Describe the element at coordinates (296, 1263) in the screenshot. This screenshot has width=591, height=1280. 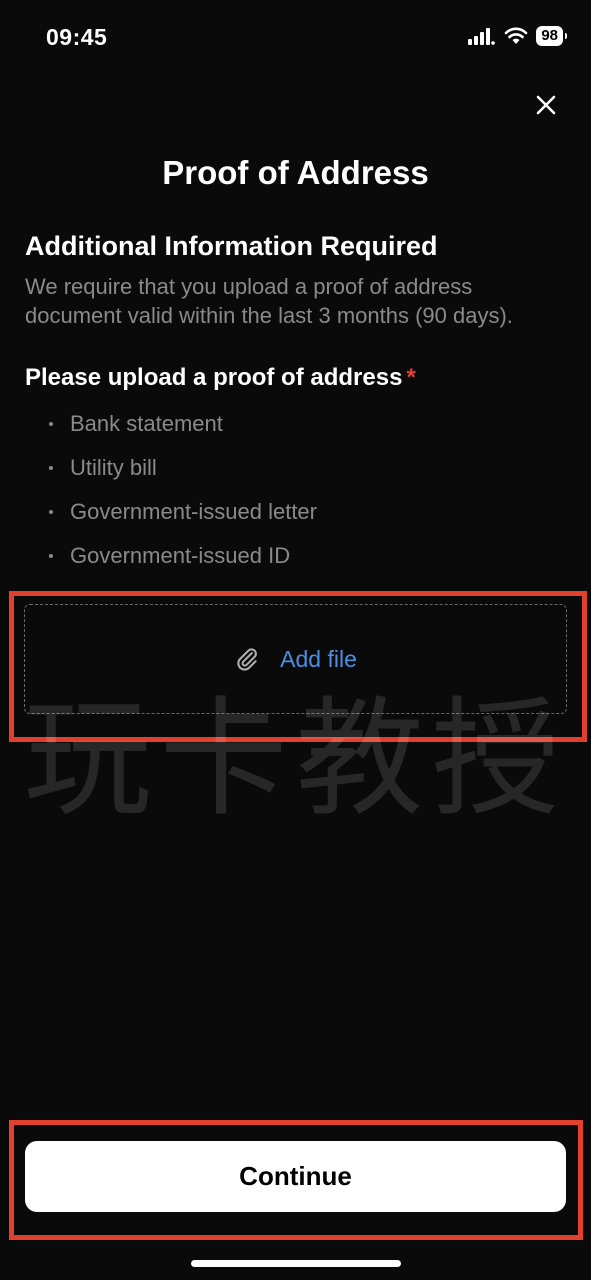
I see `home-indicator` at that location.